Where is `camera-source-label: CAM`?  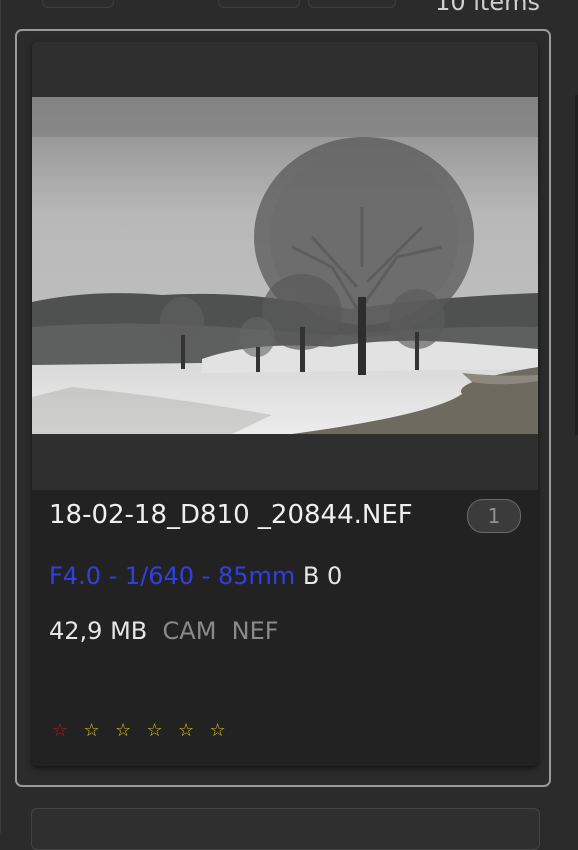
camera-source-label: CAM is located at coordinates (189, 631).